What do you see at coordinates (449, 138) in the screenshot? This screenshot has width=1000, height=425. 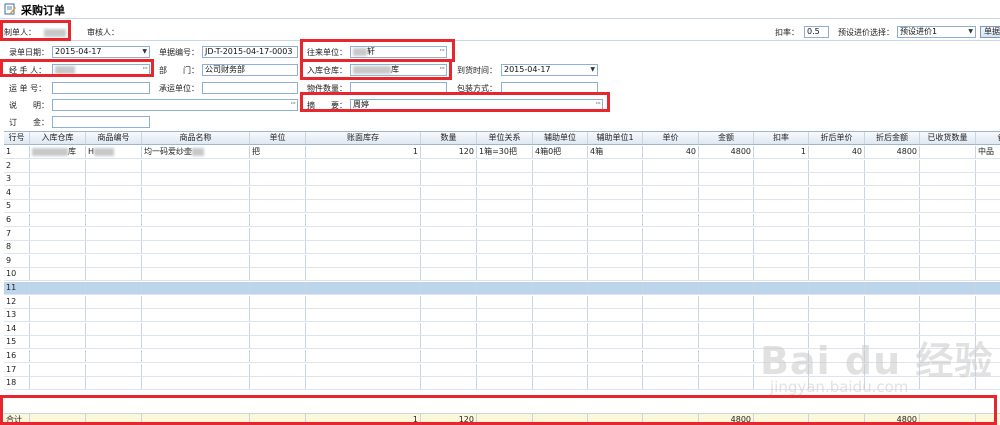 I see `column-header: 数量` at bounding box center [449, 138].